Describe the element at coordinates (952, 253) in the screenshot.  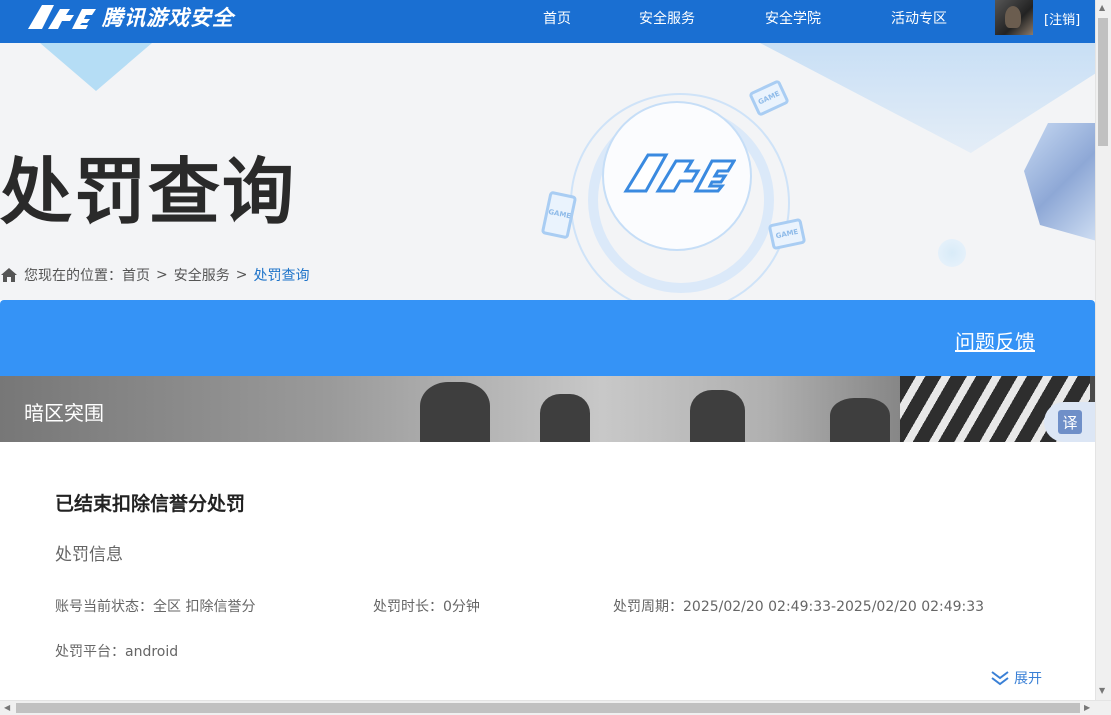
I see `decor-orb` at that location.